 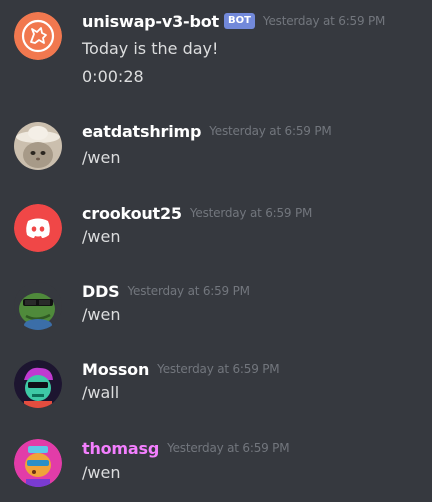 I want to click on message-header: crookout25 Yesterday at 6:59 PM, so click(x=197, y=213).